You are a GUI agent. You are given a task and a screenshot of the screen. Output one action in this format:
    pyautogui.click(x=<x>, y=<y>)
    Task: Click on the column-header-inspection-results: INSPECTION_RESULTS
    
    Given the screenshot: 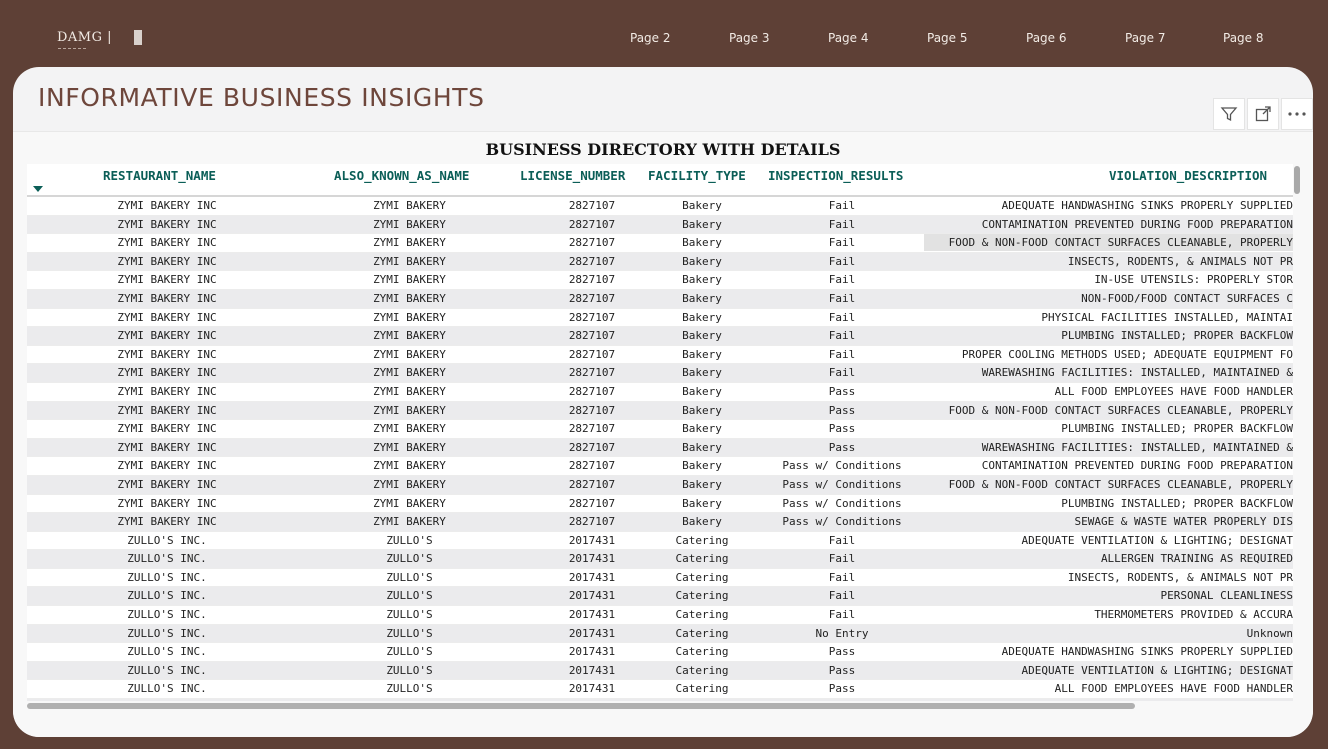 What is the action you would take?
    pyautogui.click(x=835, y=175)
    